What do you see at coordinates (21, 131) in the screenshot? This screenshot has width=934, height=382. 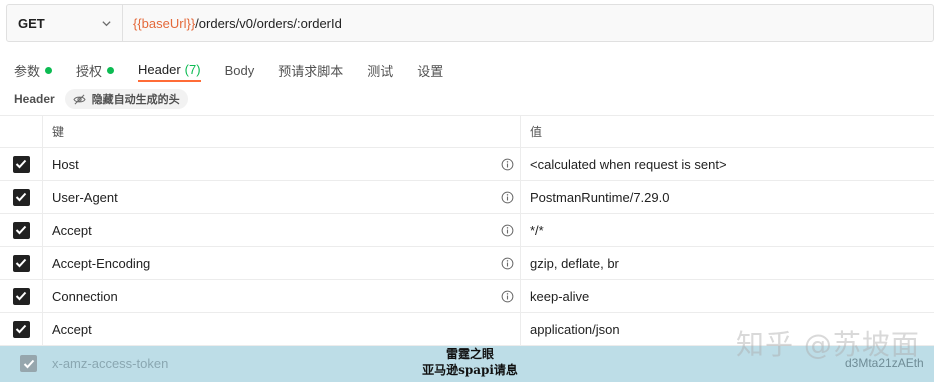 I see `checkbox-column-header` at bounding box center [21, 131].